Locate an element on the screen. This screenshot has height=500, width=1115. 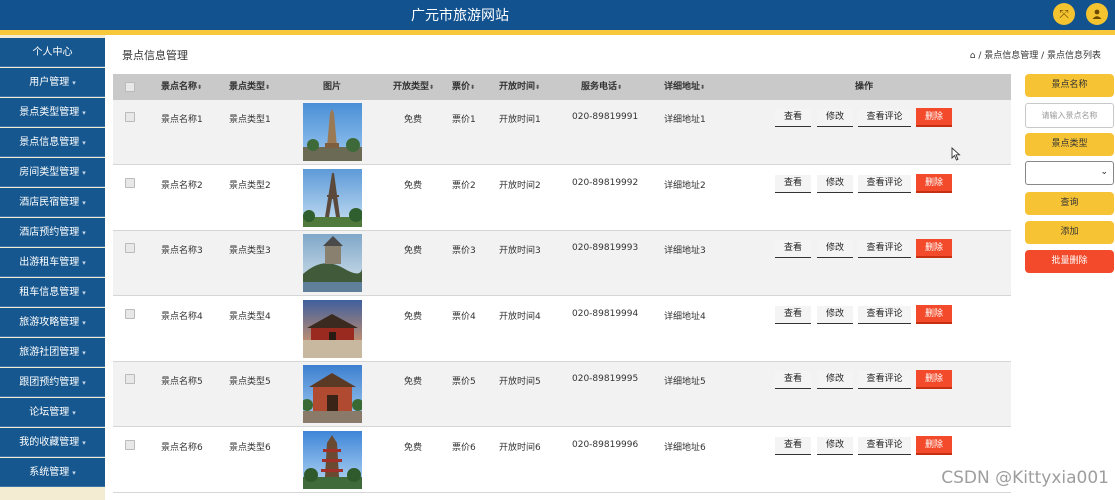
sidebar-item-label: 景点类型管理 is located at coordinates (49, 112).